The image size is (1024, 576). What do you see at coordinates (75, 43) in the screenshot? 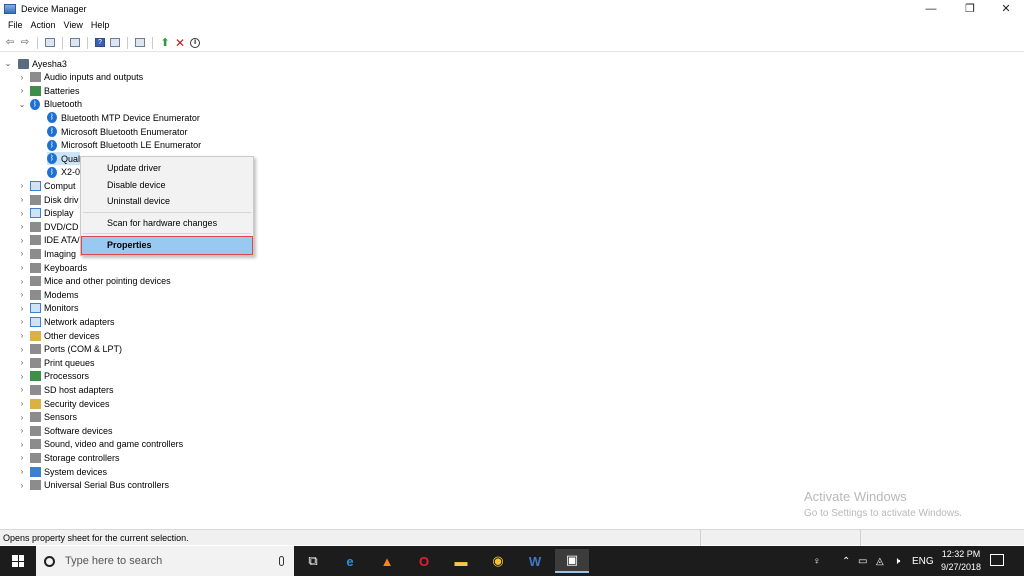
I see `properties-icon` at bounding box center [75, 43].